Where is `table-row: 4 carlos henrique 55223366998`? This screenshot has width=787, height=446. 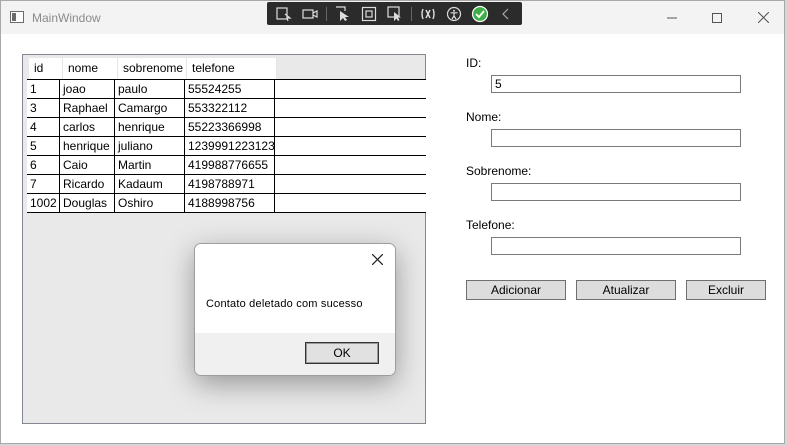
table-row: 4 carlos henrique 55223366998 is located at coordinates (226, 127).